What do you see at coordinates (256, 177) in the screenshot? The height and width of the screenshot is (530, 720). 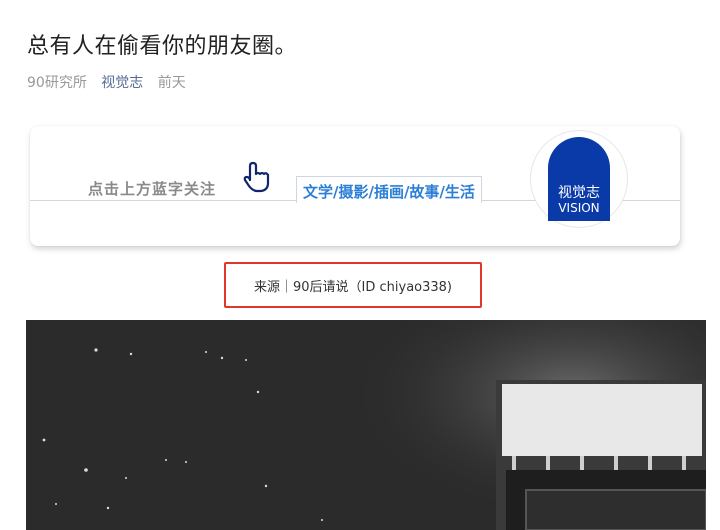 I see `pointing-hand-icon` at bounding box center [256, 177].